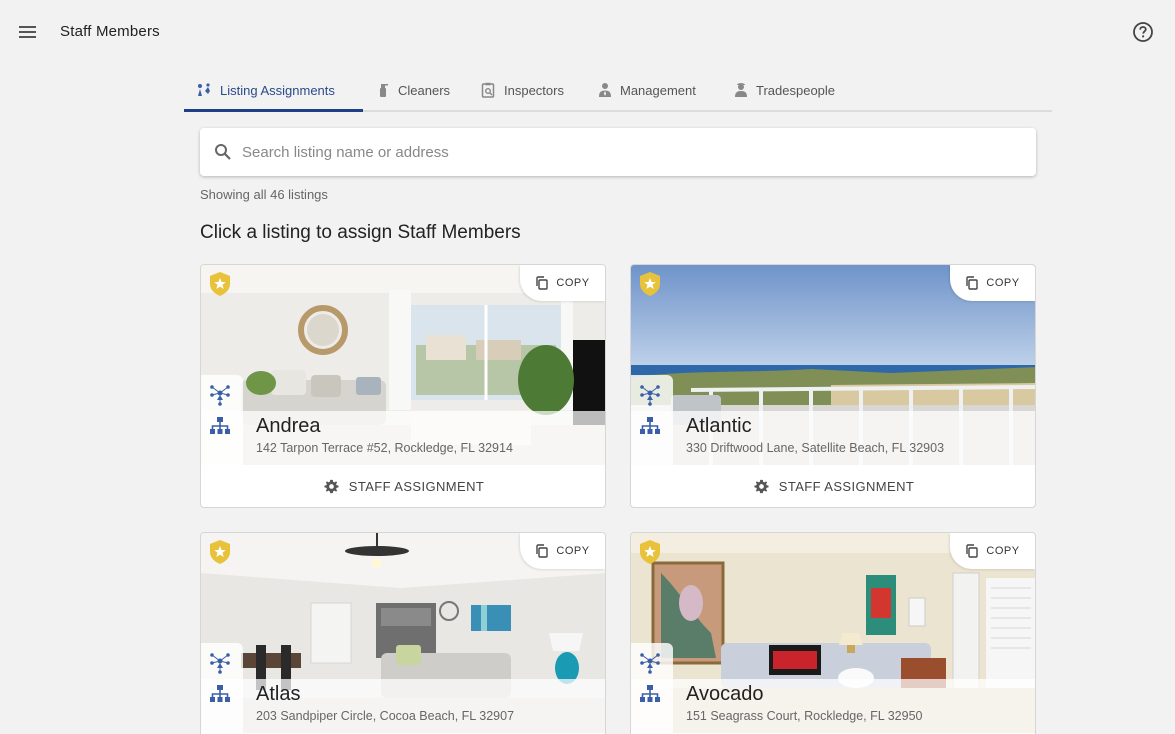 Image resolution: width=1175 pixels, height=734 pixels. I want to click on tab-inspectors: Inspectors, so click(522, 90).